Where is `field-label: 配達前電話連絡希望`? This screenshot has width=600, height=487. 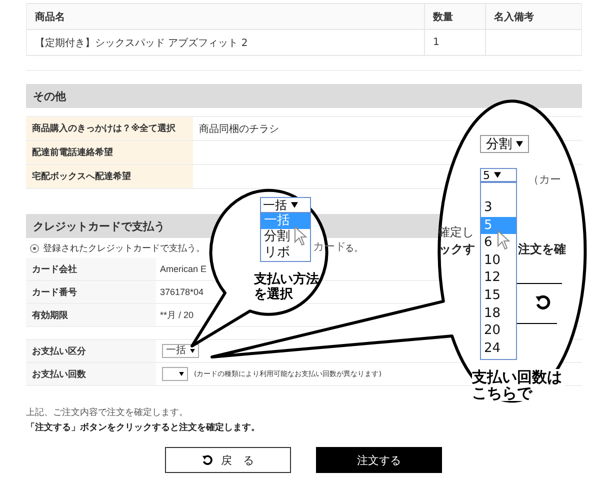 field-label: 配達前電話連絡希望 is located at coordinates (109, 152).